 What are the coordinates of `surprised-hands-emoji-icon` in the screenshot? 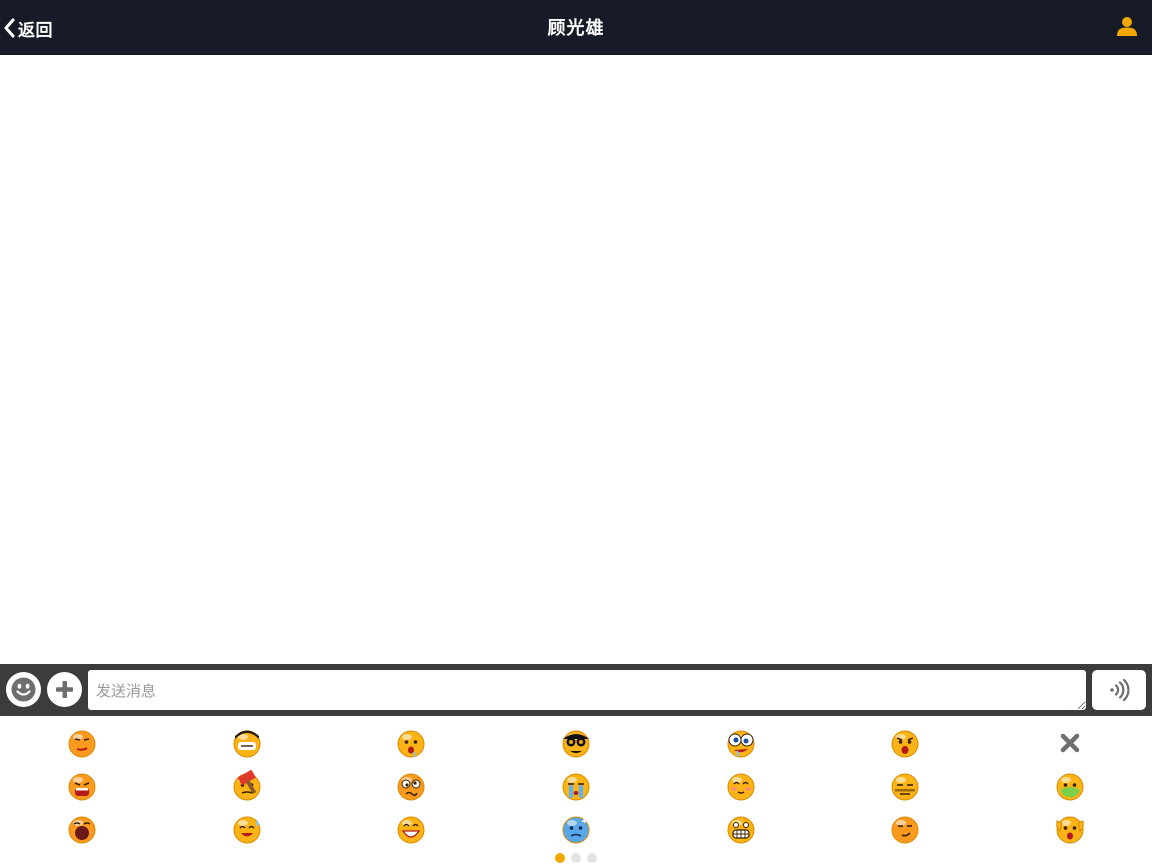 It's located at (1070, 829).